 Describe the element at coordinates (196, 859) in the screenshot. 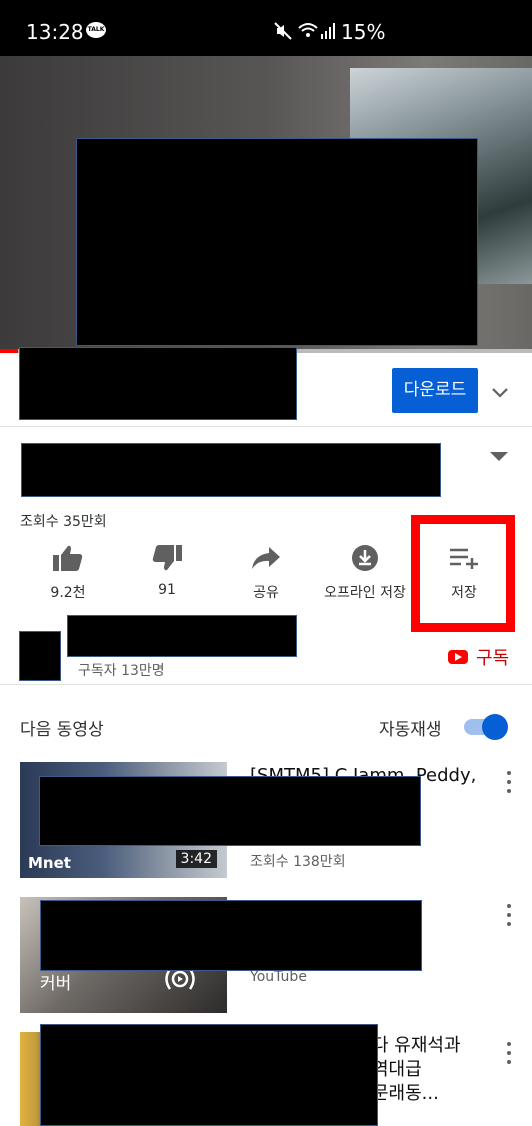

I see `video-duration: 3:42` at that location.